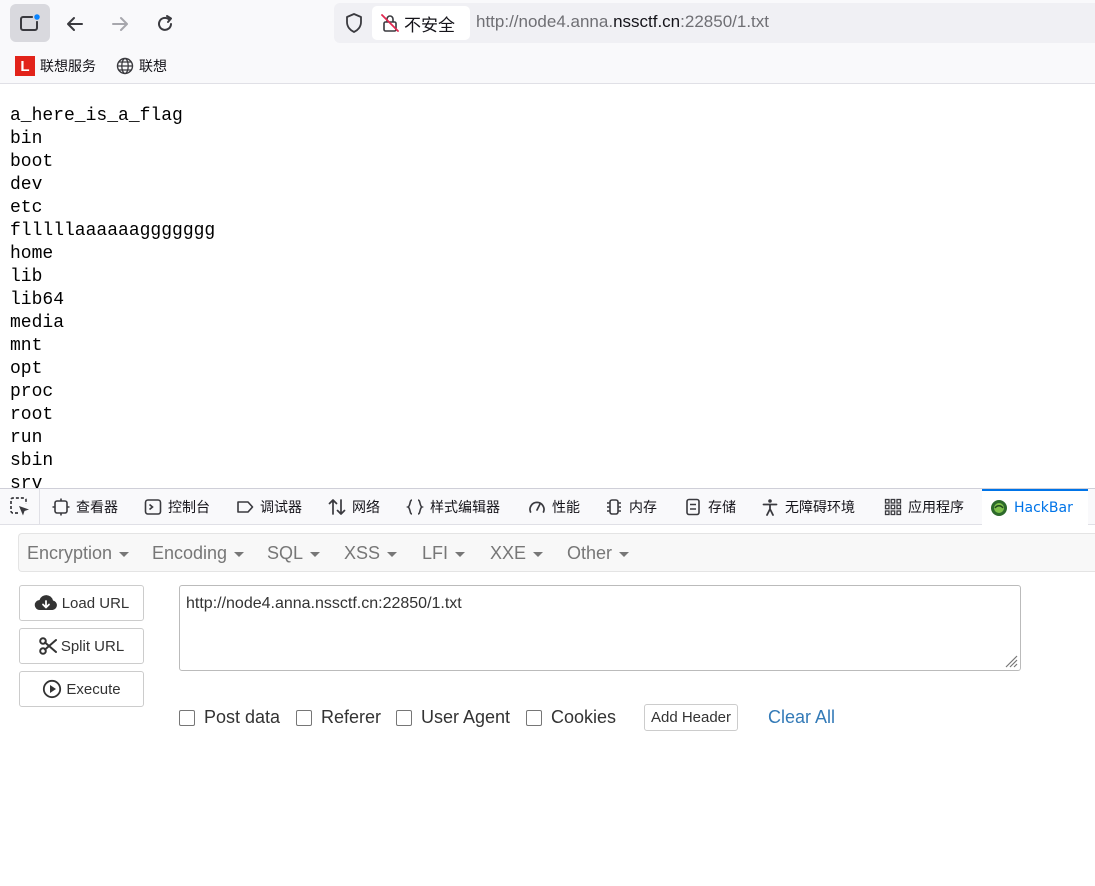 The image size is (1095, 886). What do you see at coordinates (390, 23) in the screenshot?
I see `insecure-lock-icon` at bounding box center [390, 23].